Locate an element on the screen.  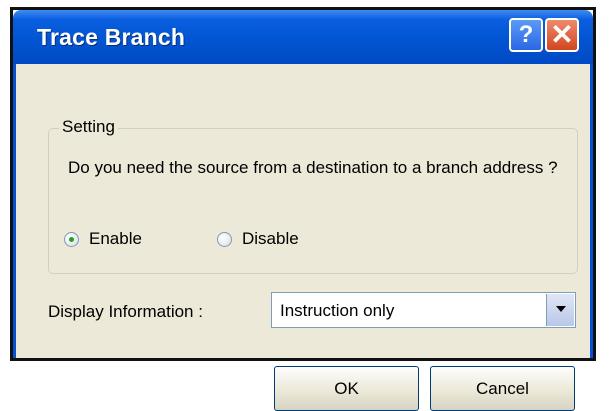
chevron-down-icon is located at coordinates (561, 309).